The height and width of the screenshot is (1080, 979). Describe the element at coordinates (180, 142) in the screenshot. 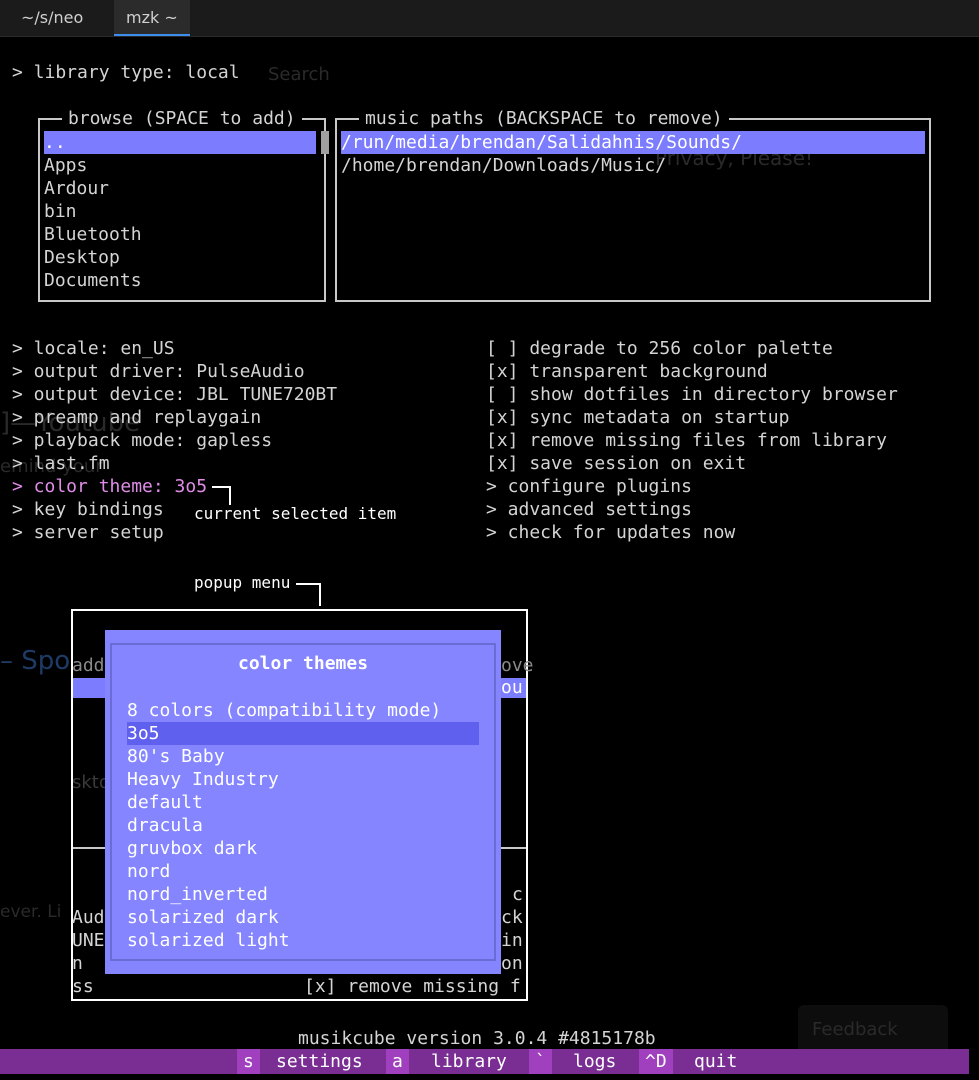

I see `browse-item: ..` at that location.